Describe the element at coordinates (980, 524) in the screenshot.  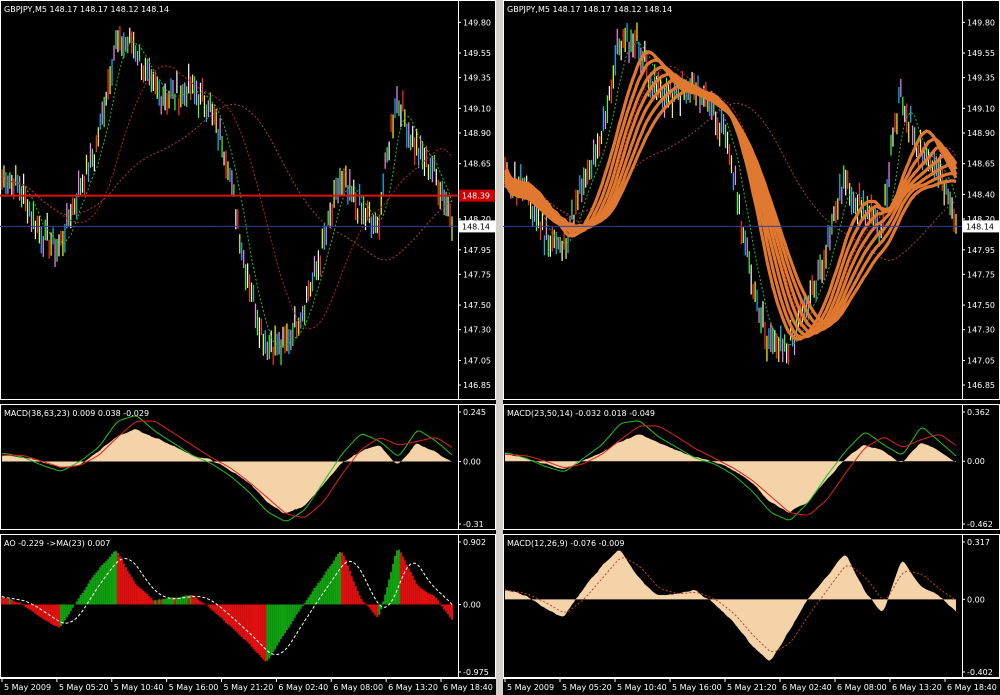
I see `indicator-tick-label: -0.462` at that location.